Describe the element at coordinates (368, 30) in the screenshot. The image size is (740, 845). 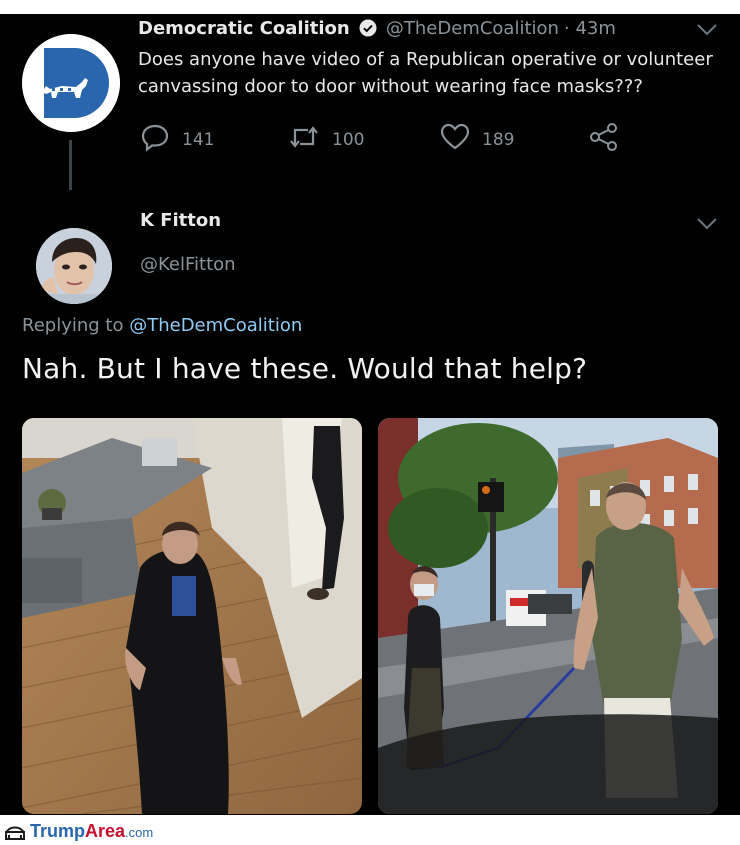
I see `verified-badge-icon` at that location.